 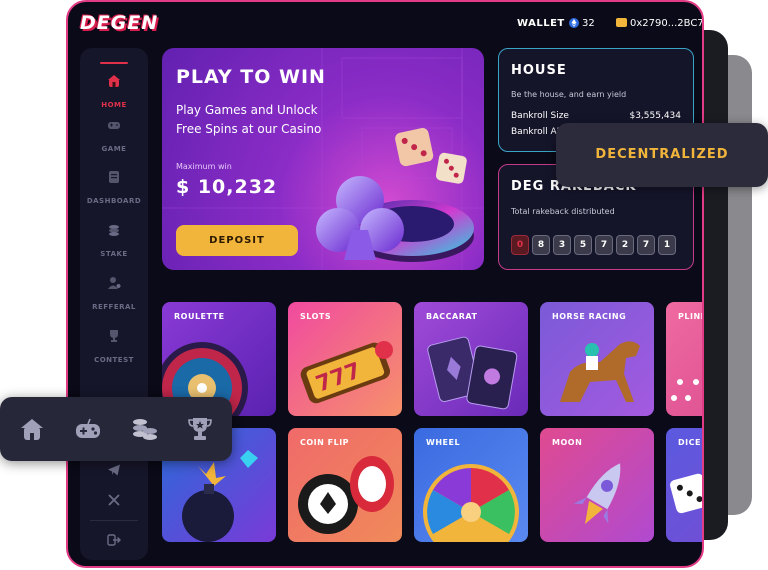 I want to click on tile-label: BACCARAT, so click(x=452, y=316).